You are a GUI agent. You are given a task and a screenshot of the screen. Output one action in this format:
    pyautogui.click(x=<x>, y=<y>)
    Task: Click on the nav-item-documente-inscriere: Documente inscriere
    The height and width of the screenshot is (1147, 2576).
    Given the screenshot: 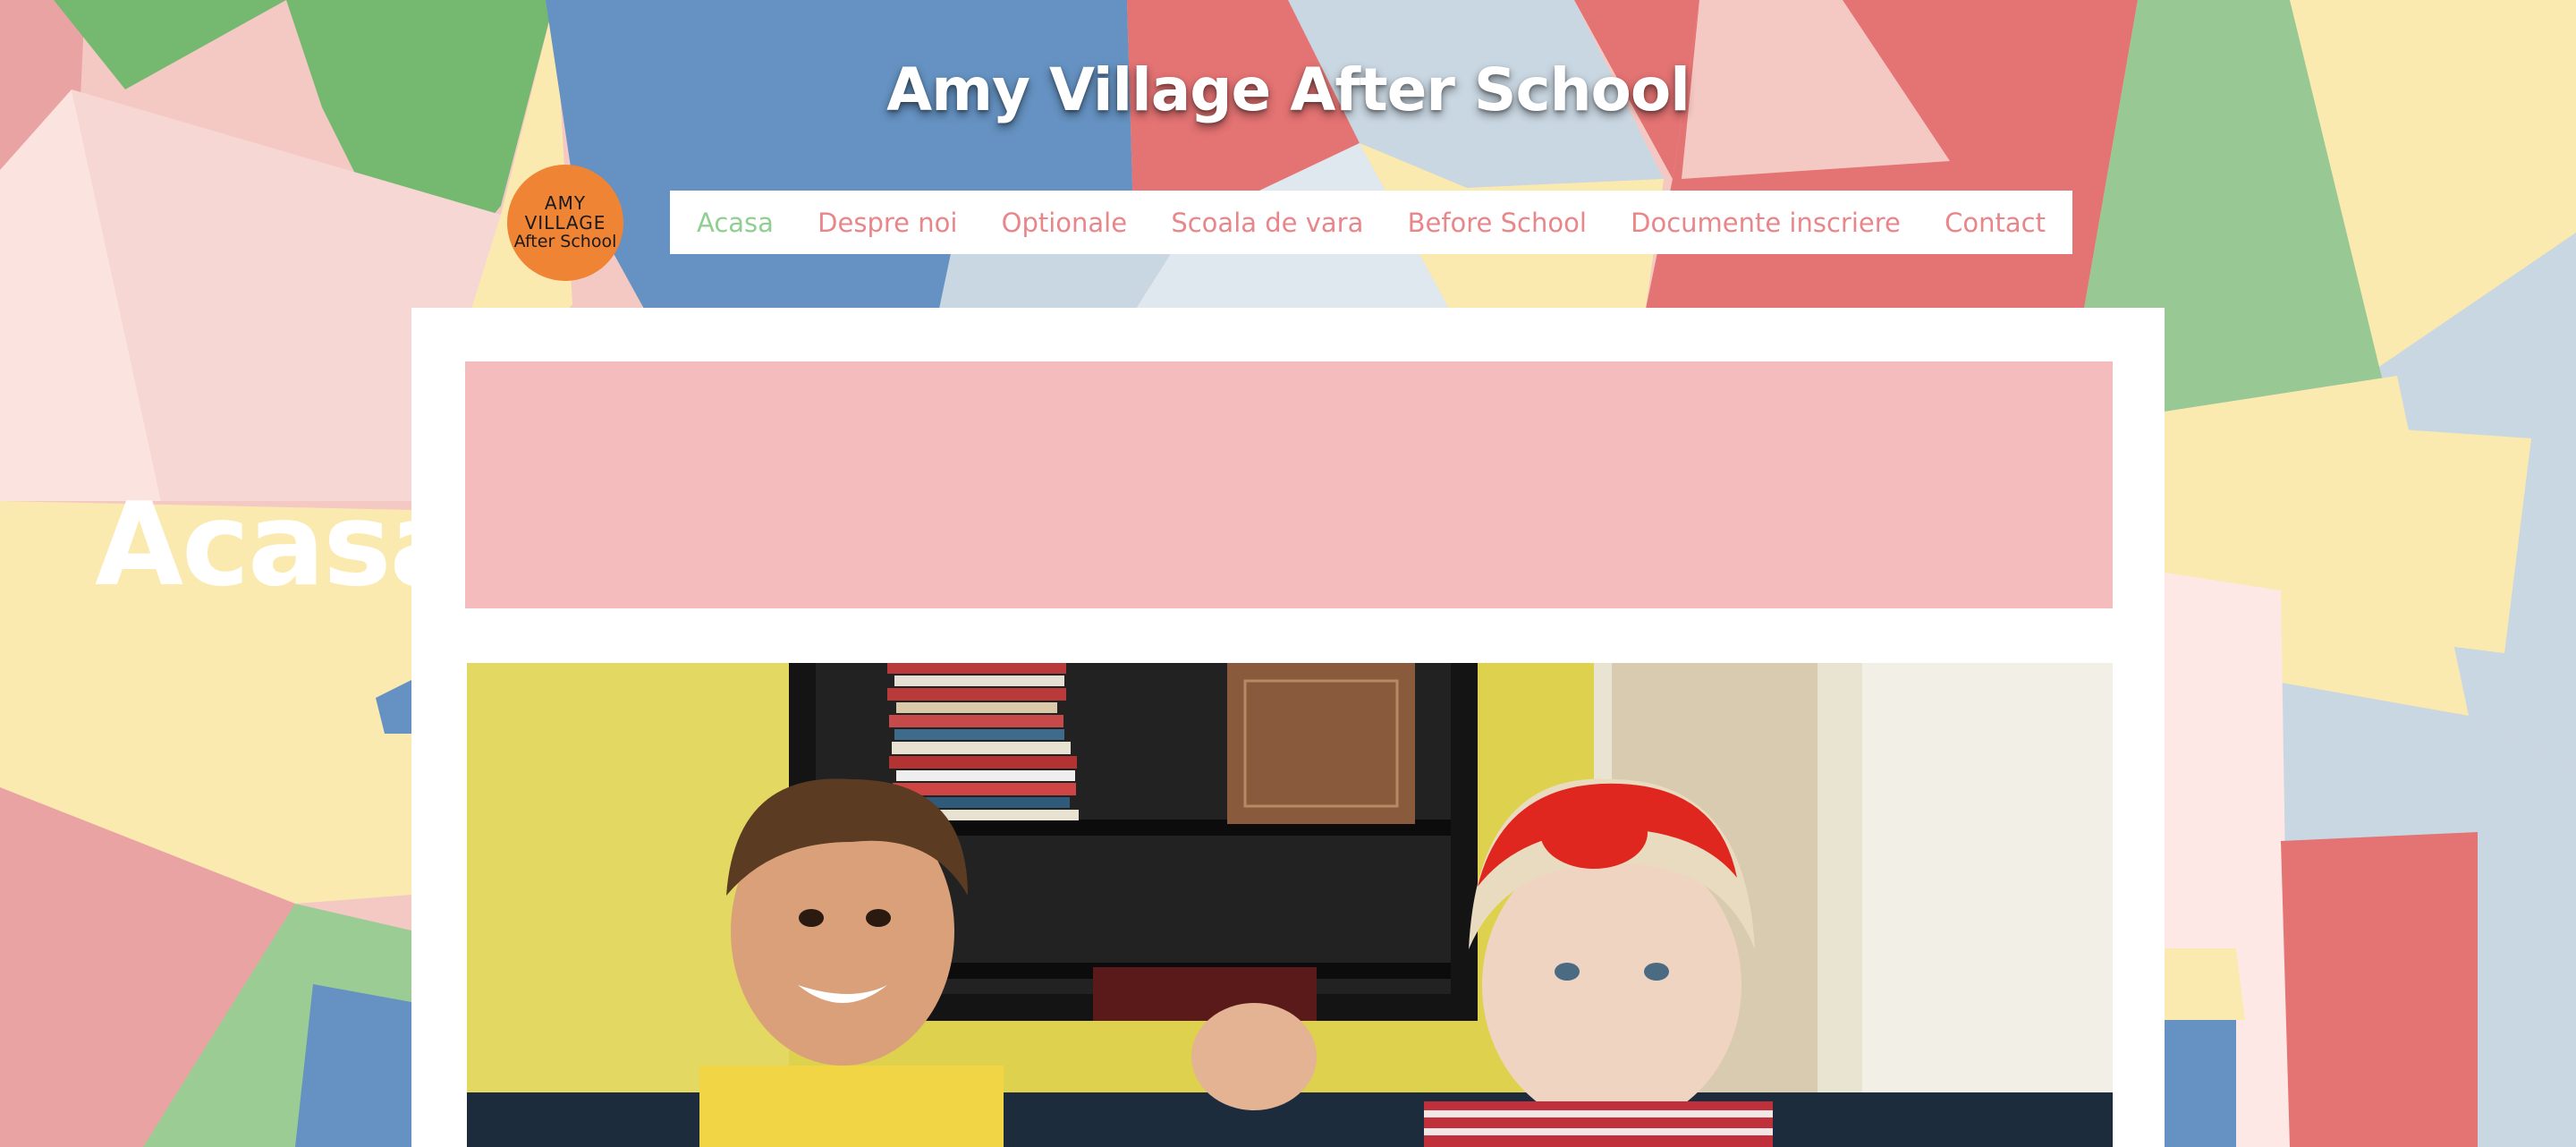 What is the action you would take?
    pyautogui.click(x=1766, y=223)
    